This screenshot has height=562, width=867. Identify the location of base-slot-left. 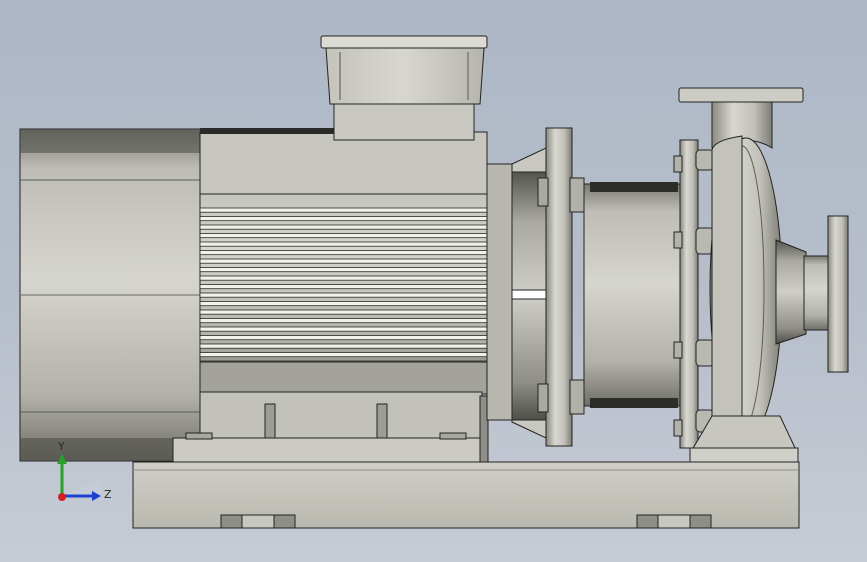
(258, 521).